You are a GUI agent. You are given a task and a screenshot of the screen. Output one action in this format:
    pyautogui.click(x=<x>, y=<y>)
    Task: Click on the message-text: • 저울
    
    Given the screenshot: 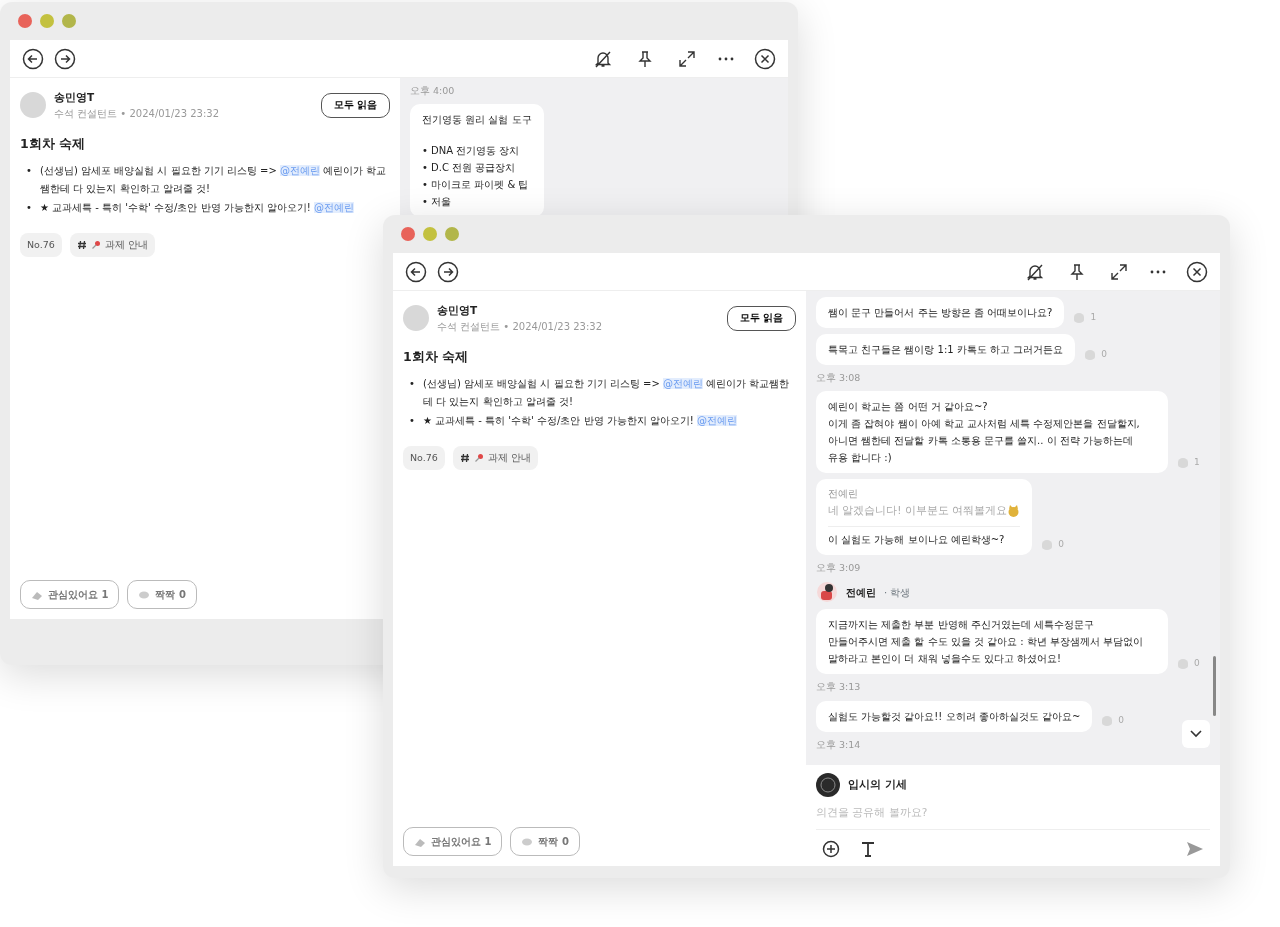 What is the action you would take?
    pyautogui.click(x=437, y=202)
    